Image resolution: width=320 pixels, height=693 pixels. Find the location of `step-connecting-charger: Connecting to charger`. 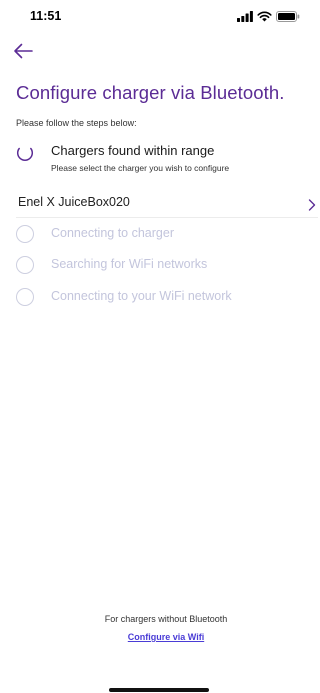

step-connecting-charger: Connecting to charger is located at coordinates (161, 234).